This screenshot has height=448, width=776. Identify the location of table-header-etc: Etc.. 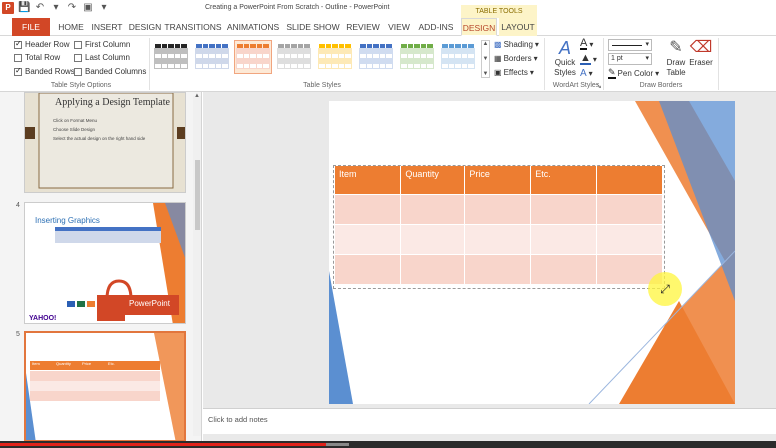
(564, 180).